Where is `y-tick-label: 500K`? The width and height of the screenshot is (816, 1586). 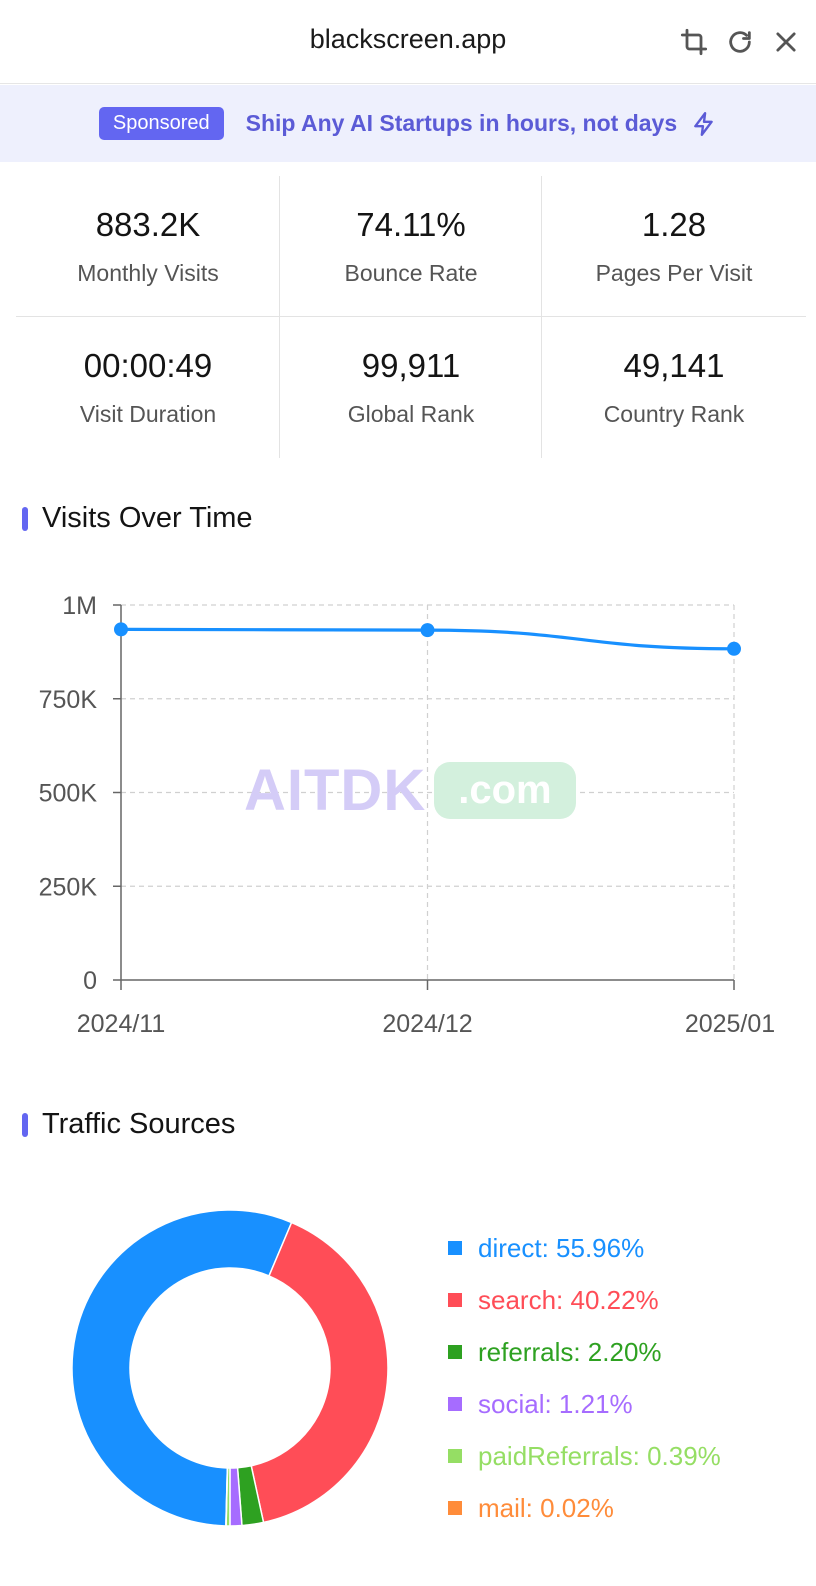 y-tick-label: 500K is located at coordinates (68, 794).